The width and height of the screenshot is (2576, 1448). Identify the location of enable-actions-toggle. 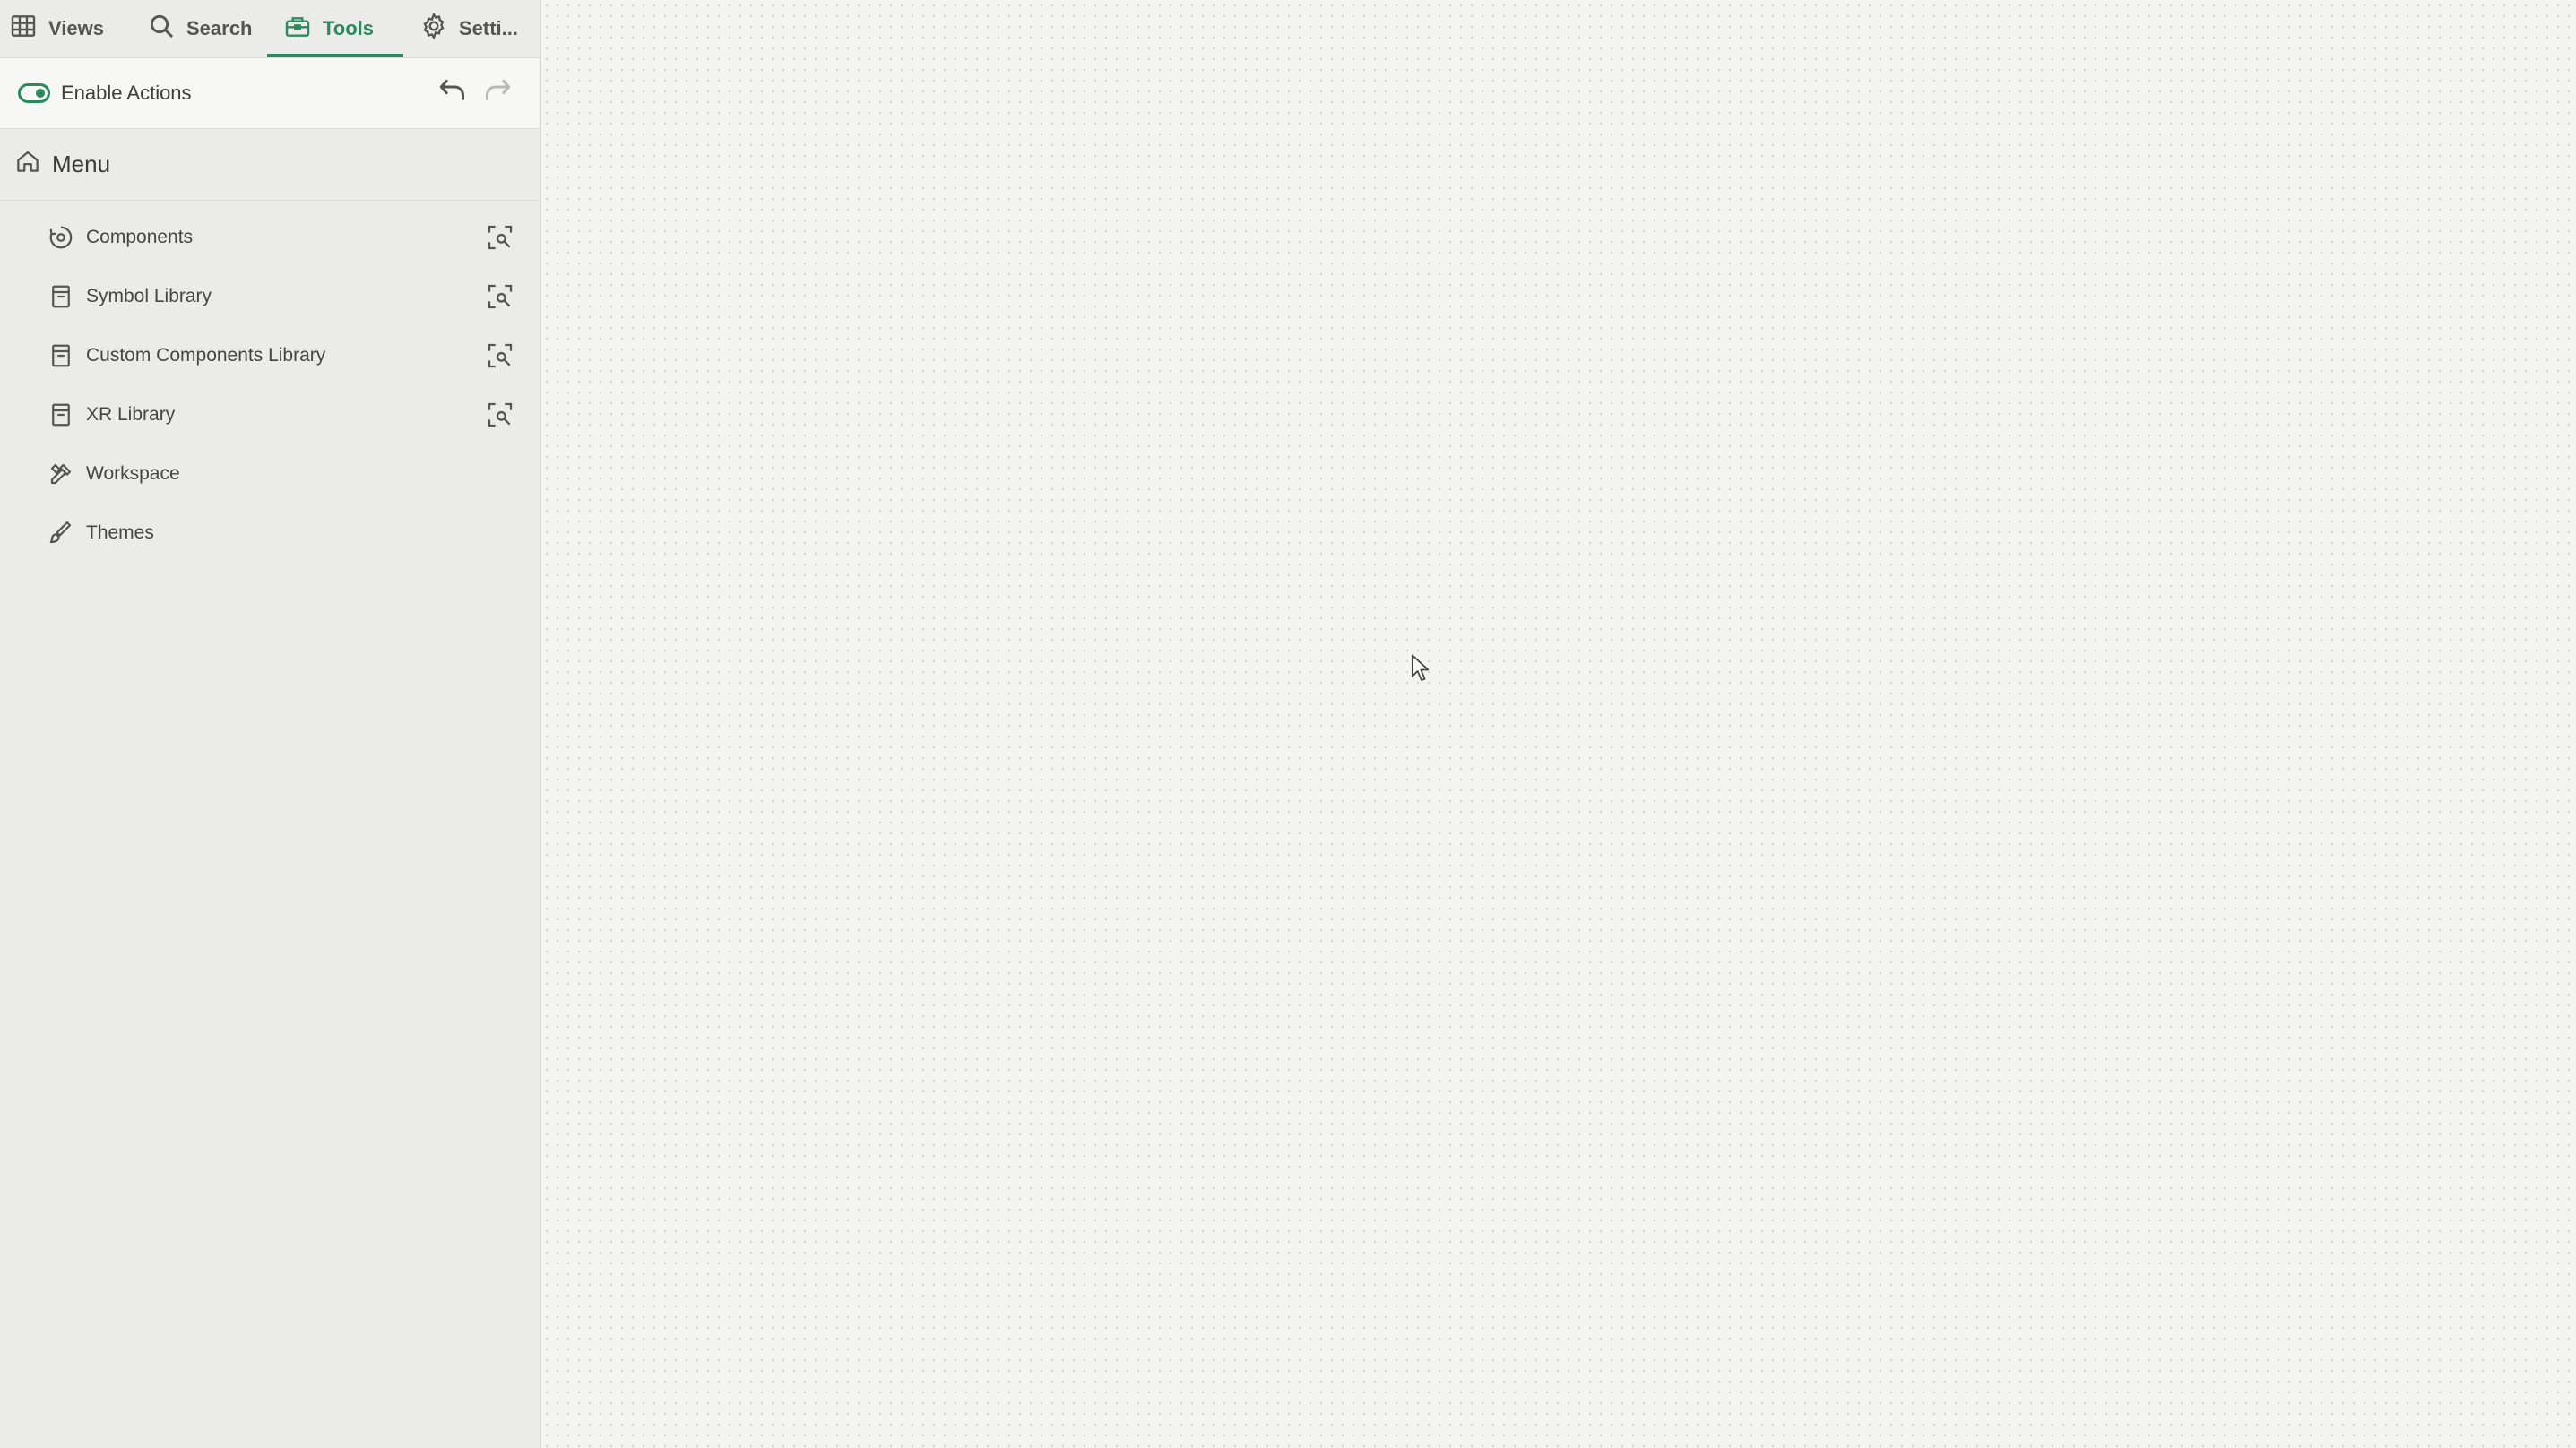
(34, 93).